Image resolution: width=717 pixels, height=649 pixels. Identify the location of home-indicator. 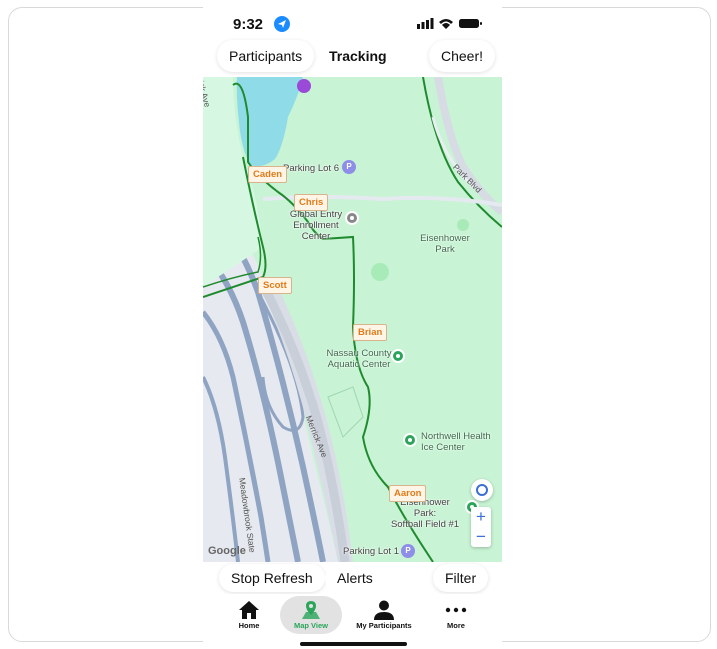
(353, 644).